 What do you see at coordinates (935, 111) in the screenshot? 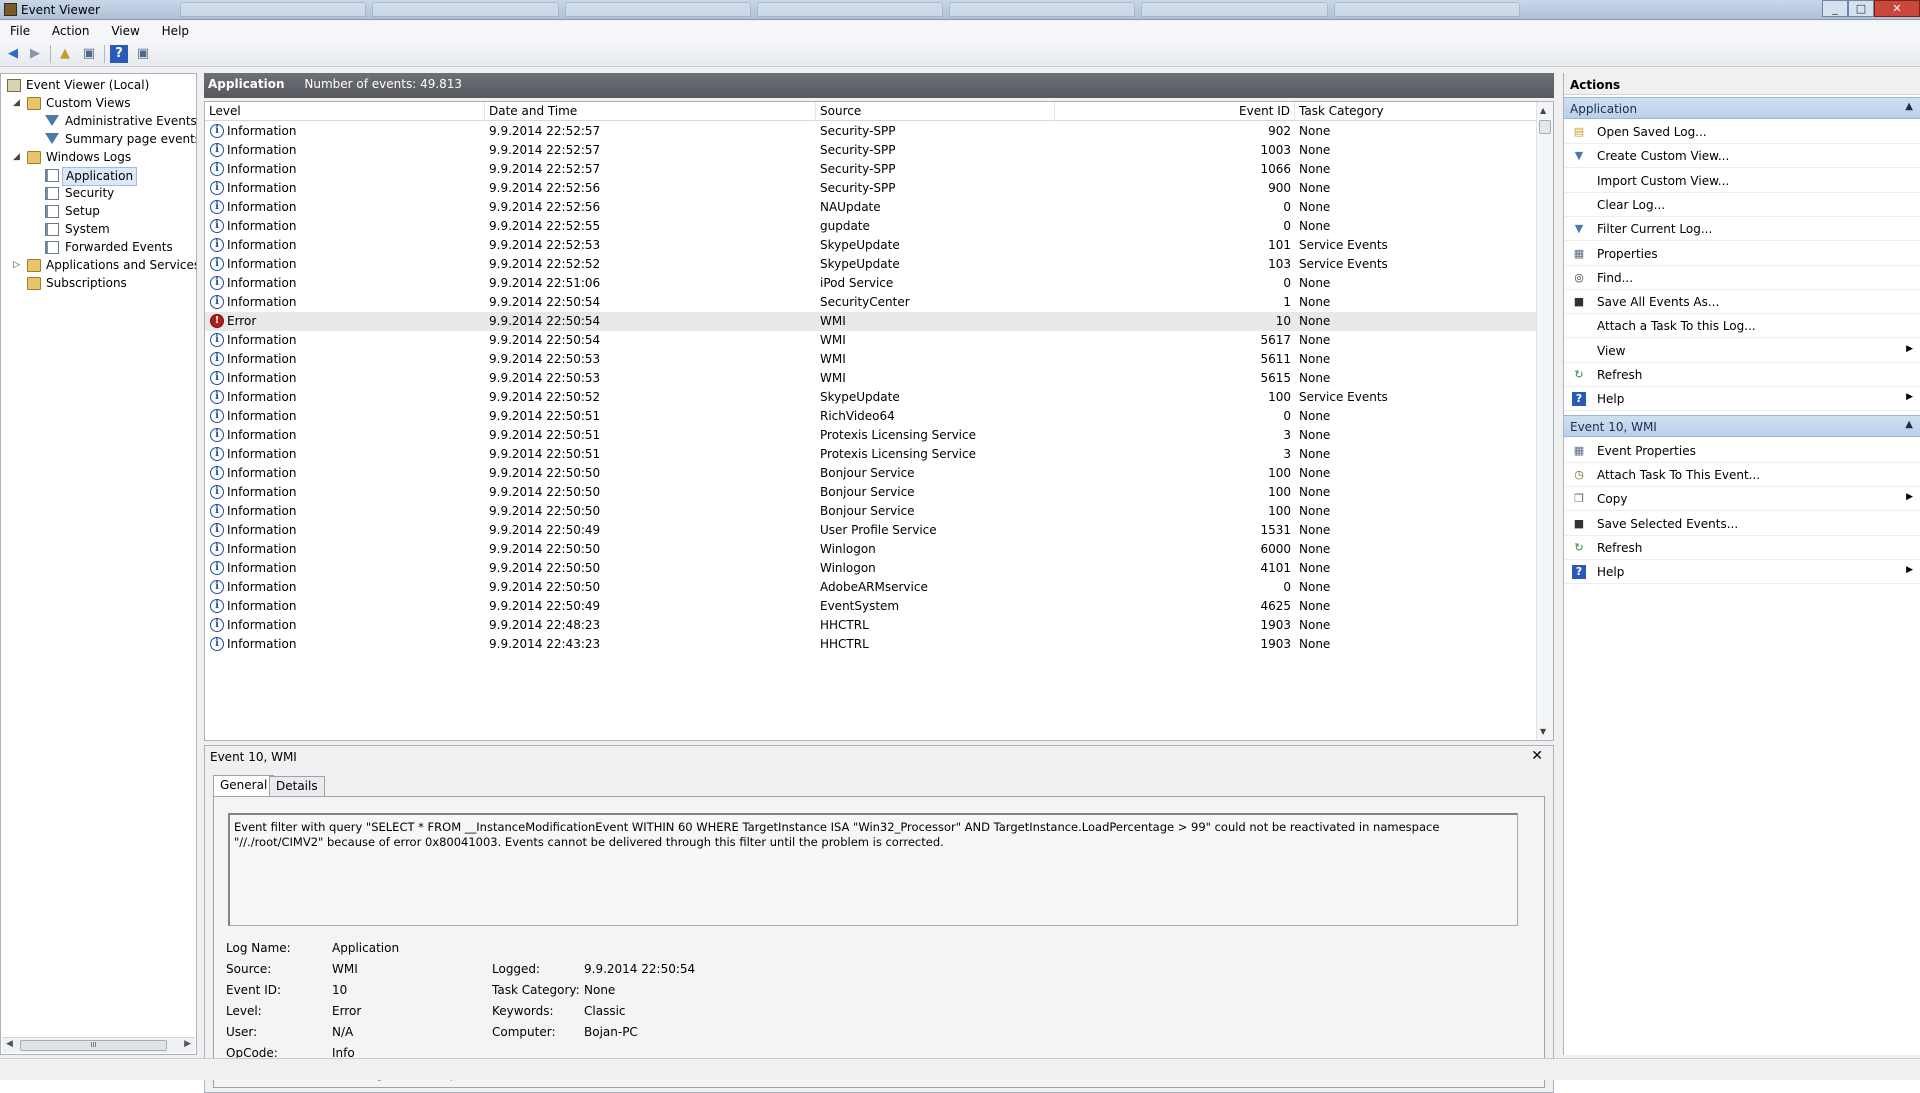
I see `column-source: Source` at bounding box center [935, 111].